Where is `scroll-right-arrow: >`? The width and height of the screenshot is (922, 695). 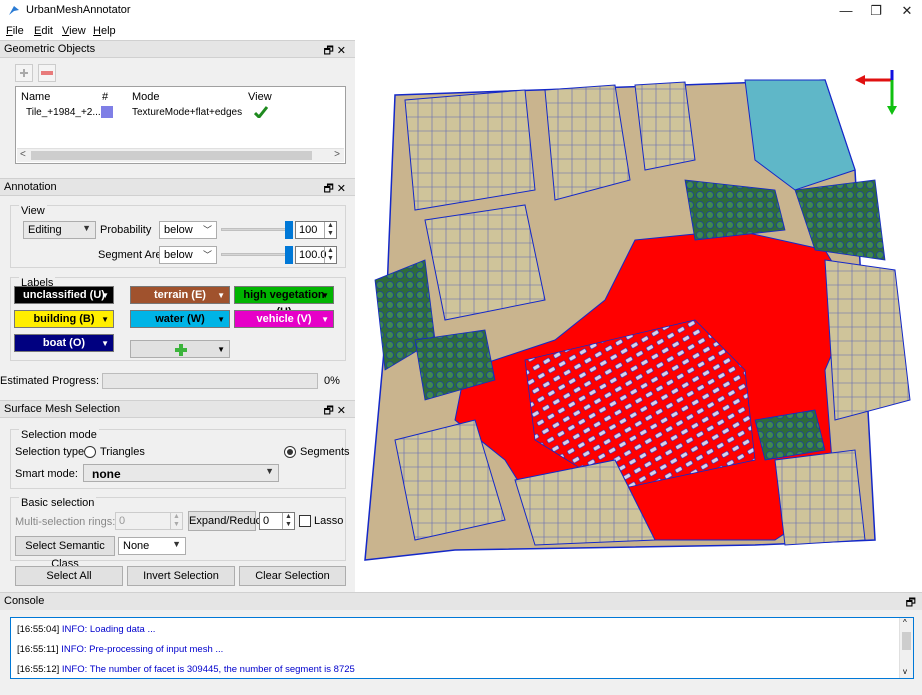 scroll-right-arrow: > is located at coordinates (337, 154).